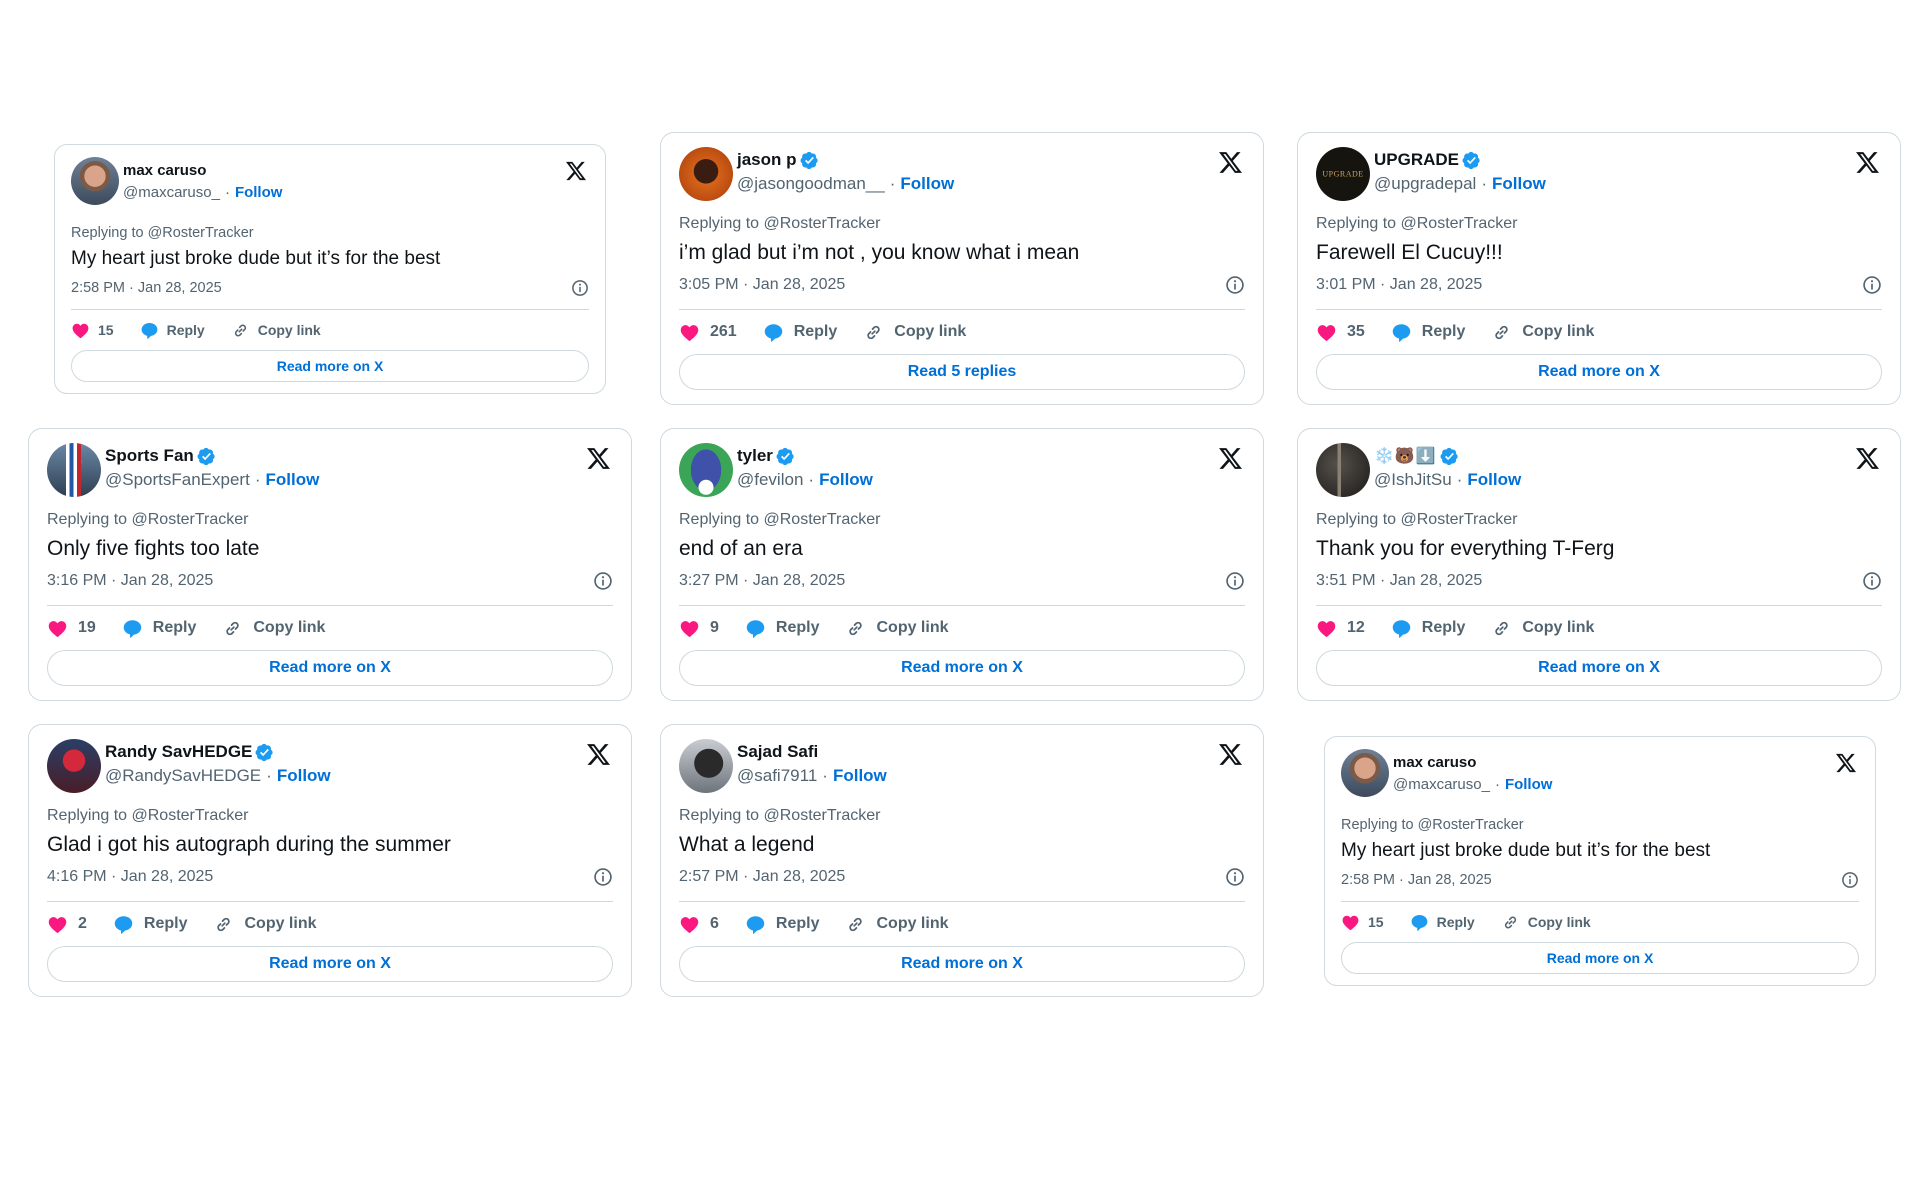  Describe the element at coordinates (178, 752) in the screenshot. I see `author-name: Randy SavHEDGE` at that location.